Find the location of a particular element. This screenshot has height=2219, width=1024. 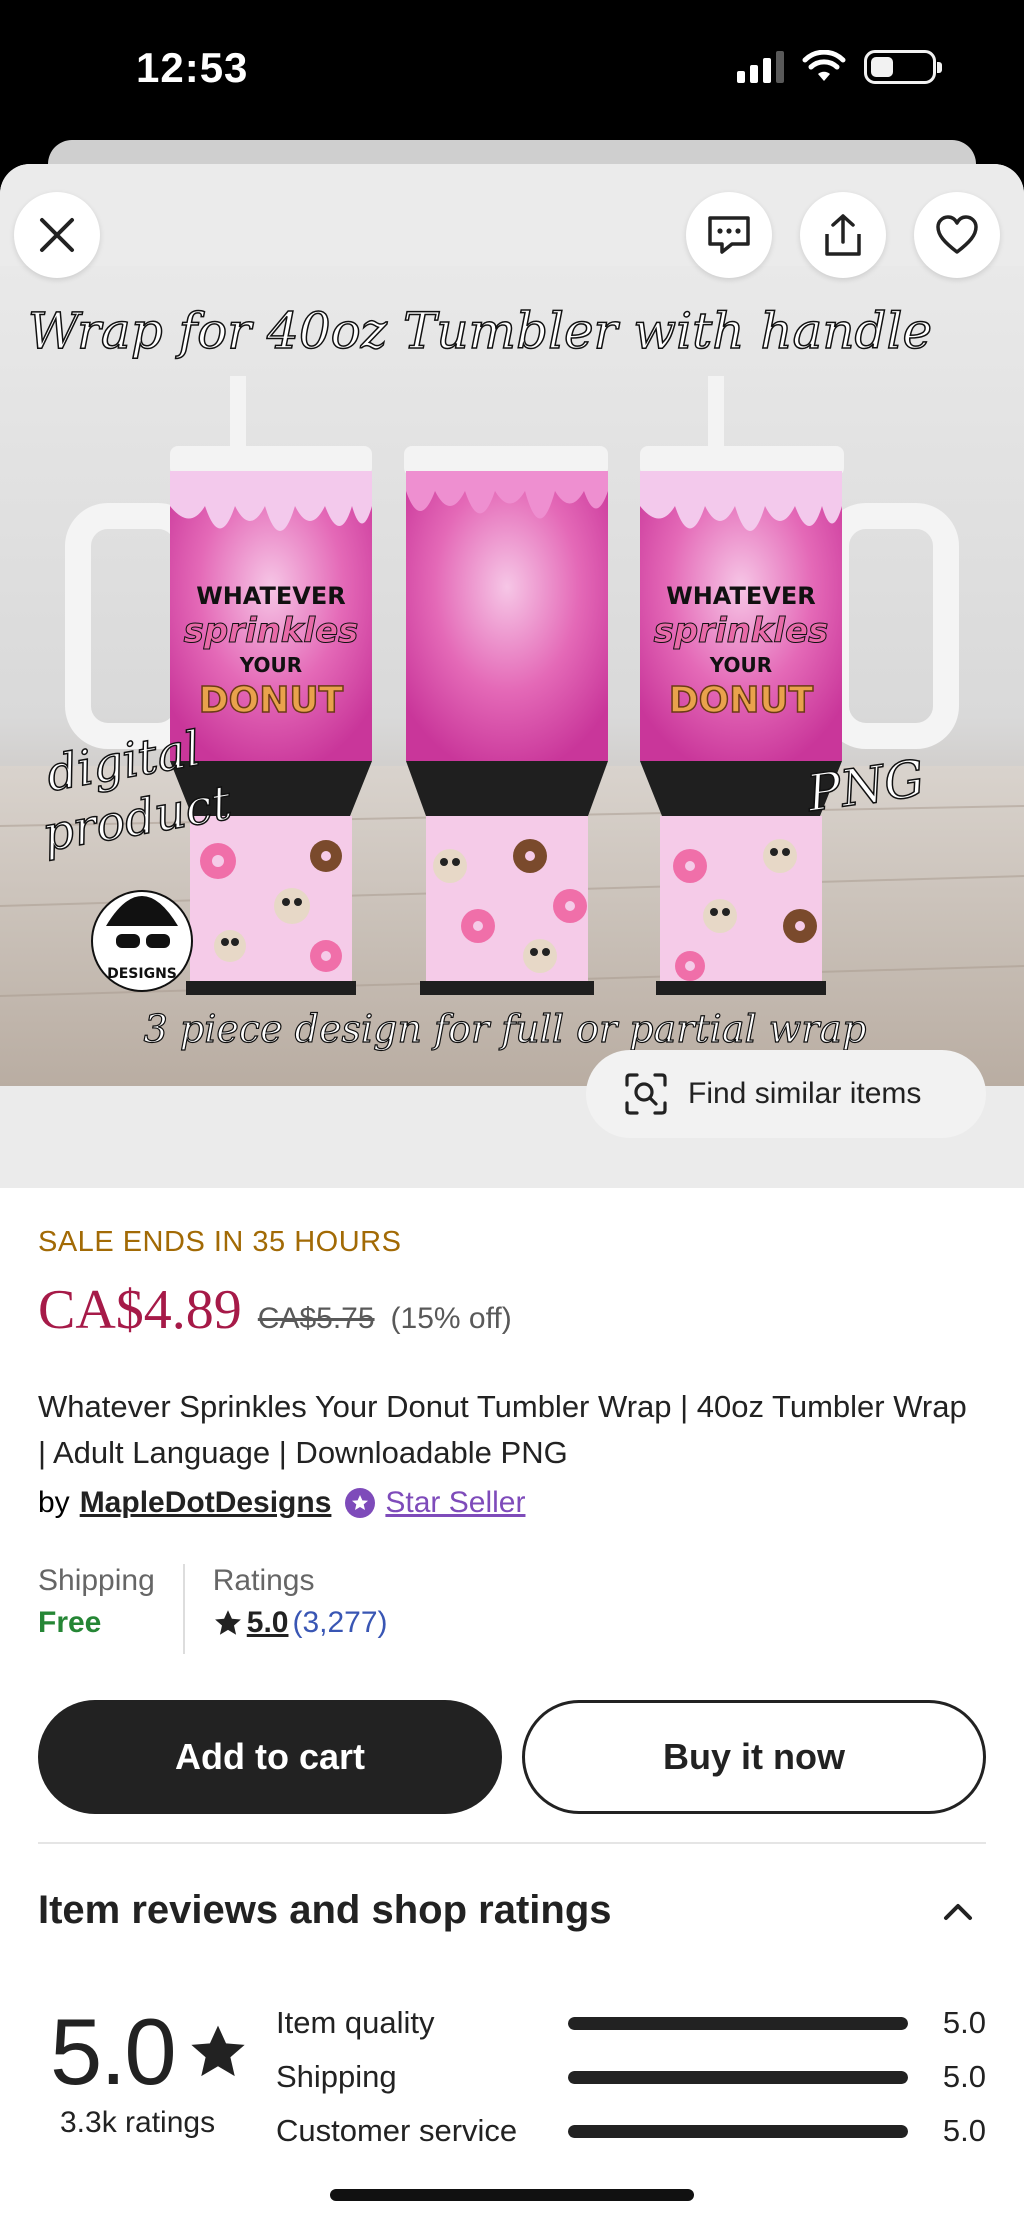

original-price: CA$5.75 is located at coordinates (316, 1318).